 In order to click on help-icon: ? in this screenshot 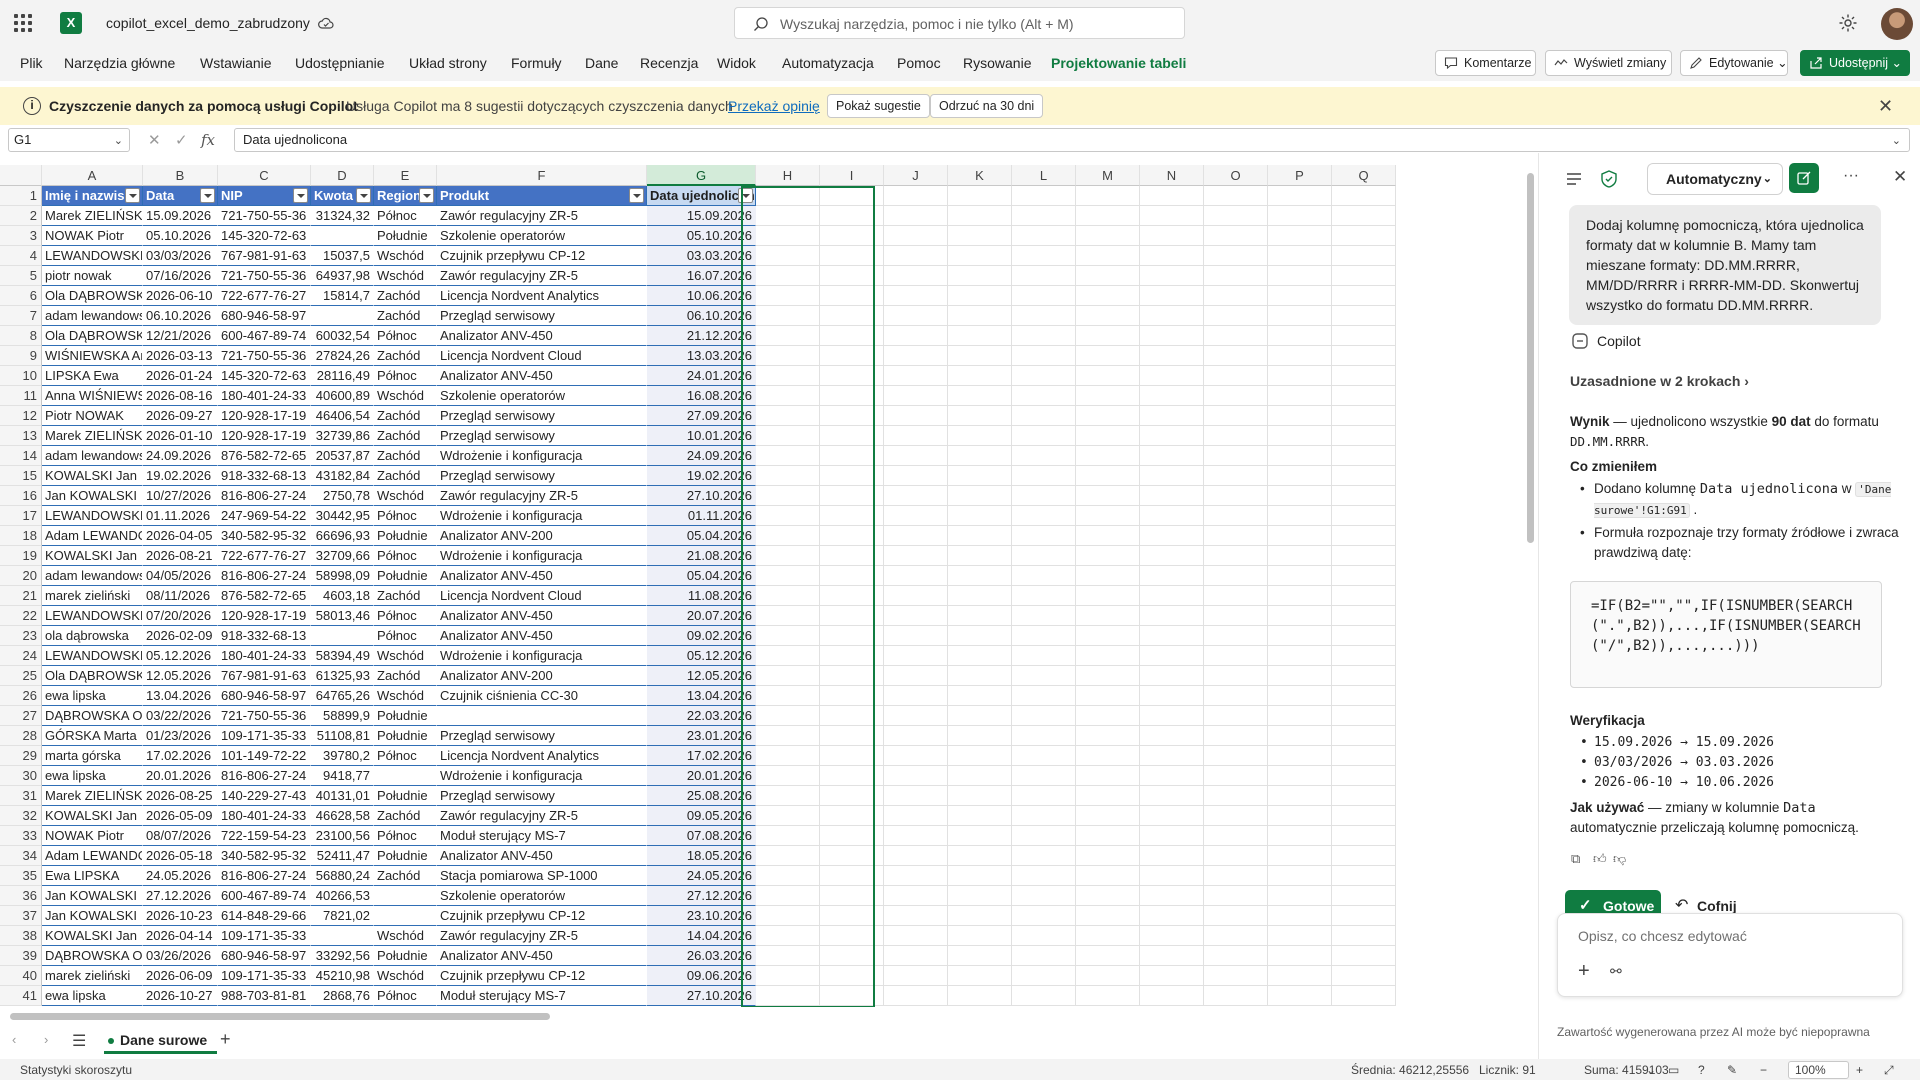, I will do `click(1701, 1070)`.